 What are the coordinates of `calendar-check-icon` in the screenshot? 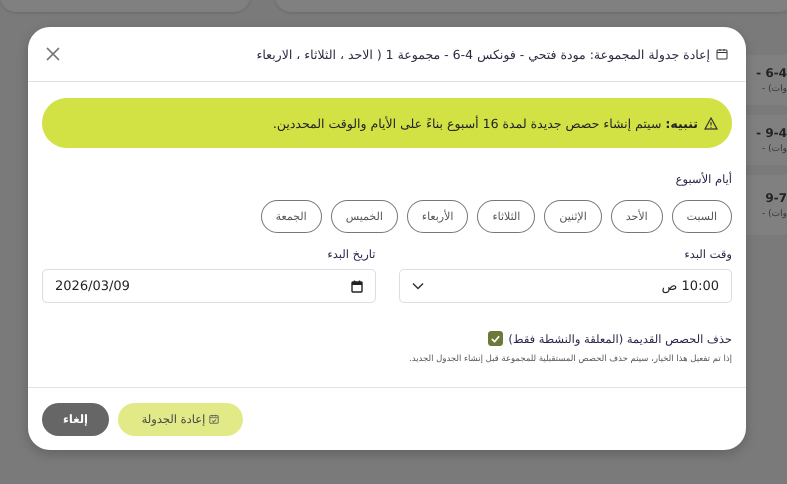 It's located at (214, 419).